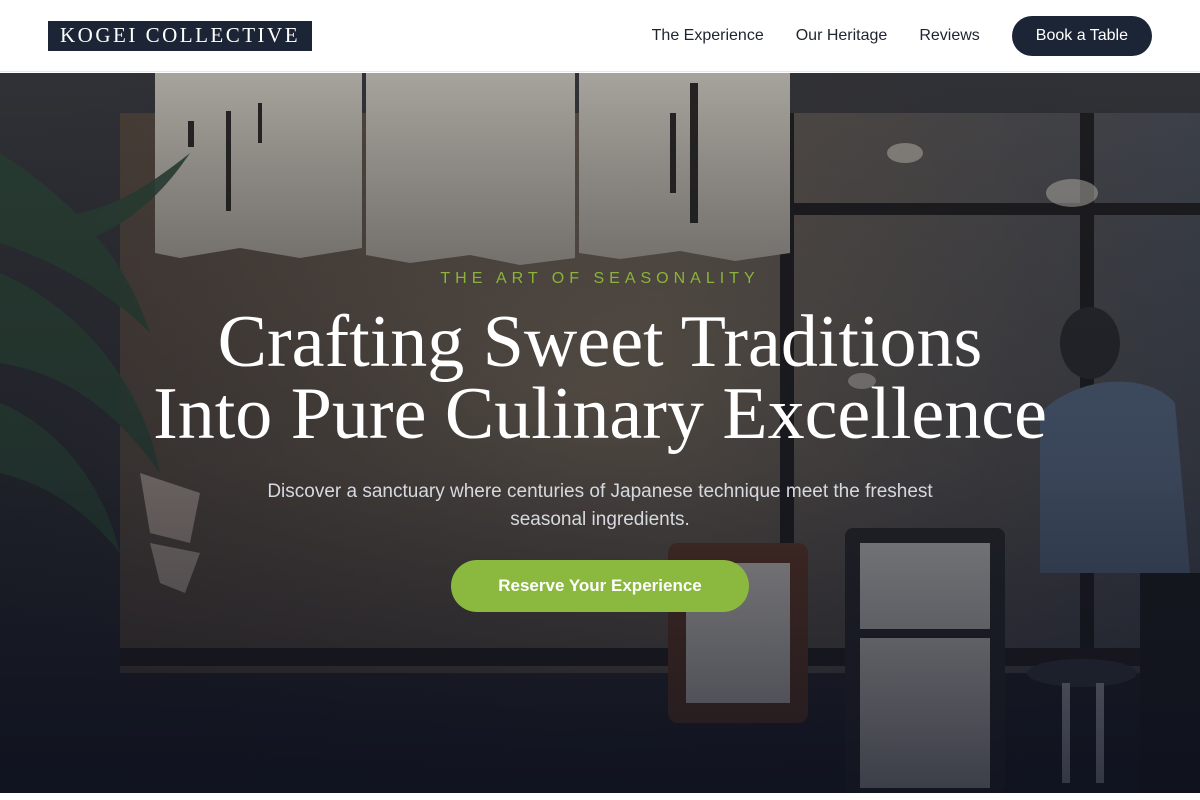  Describe the element at coordinates (600, 796) in the screenshot. I see `page-bottom-strip` at that location.